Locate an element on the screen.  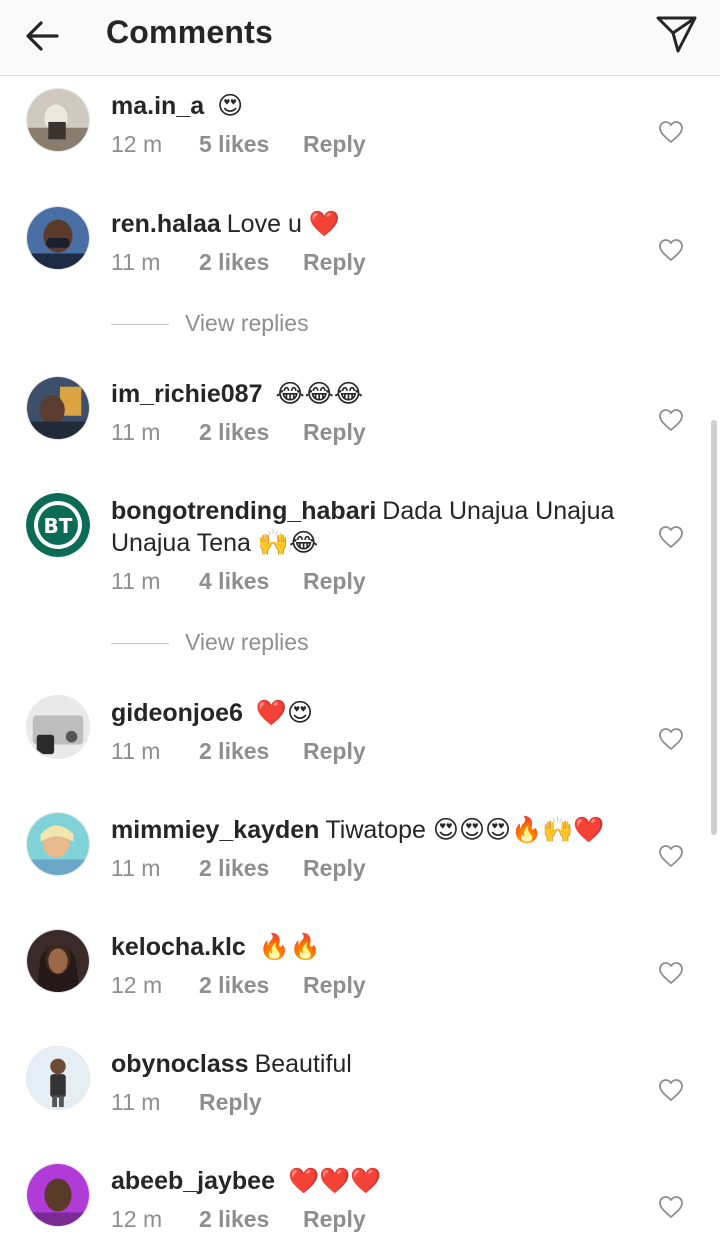
comment-emoji: ❤️😍 is located at coordinates (284, 713).